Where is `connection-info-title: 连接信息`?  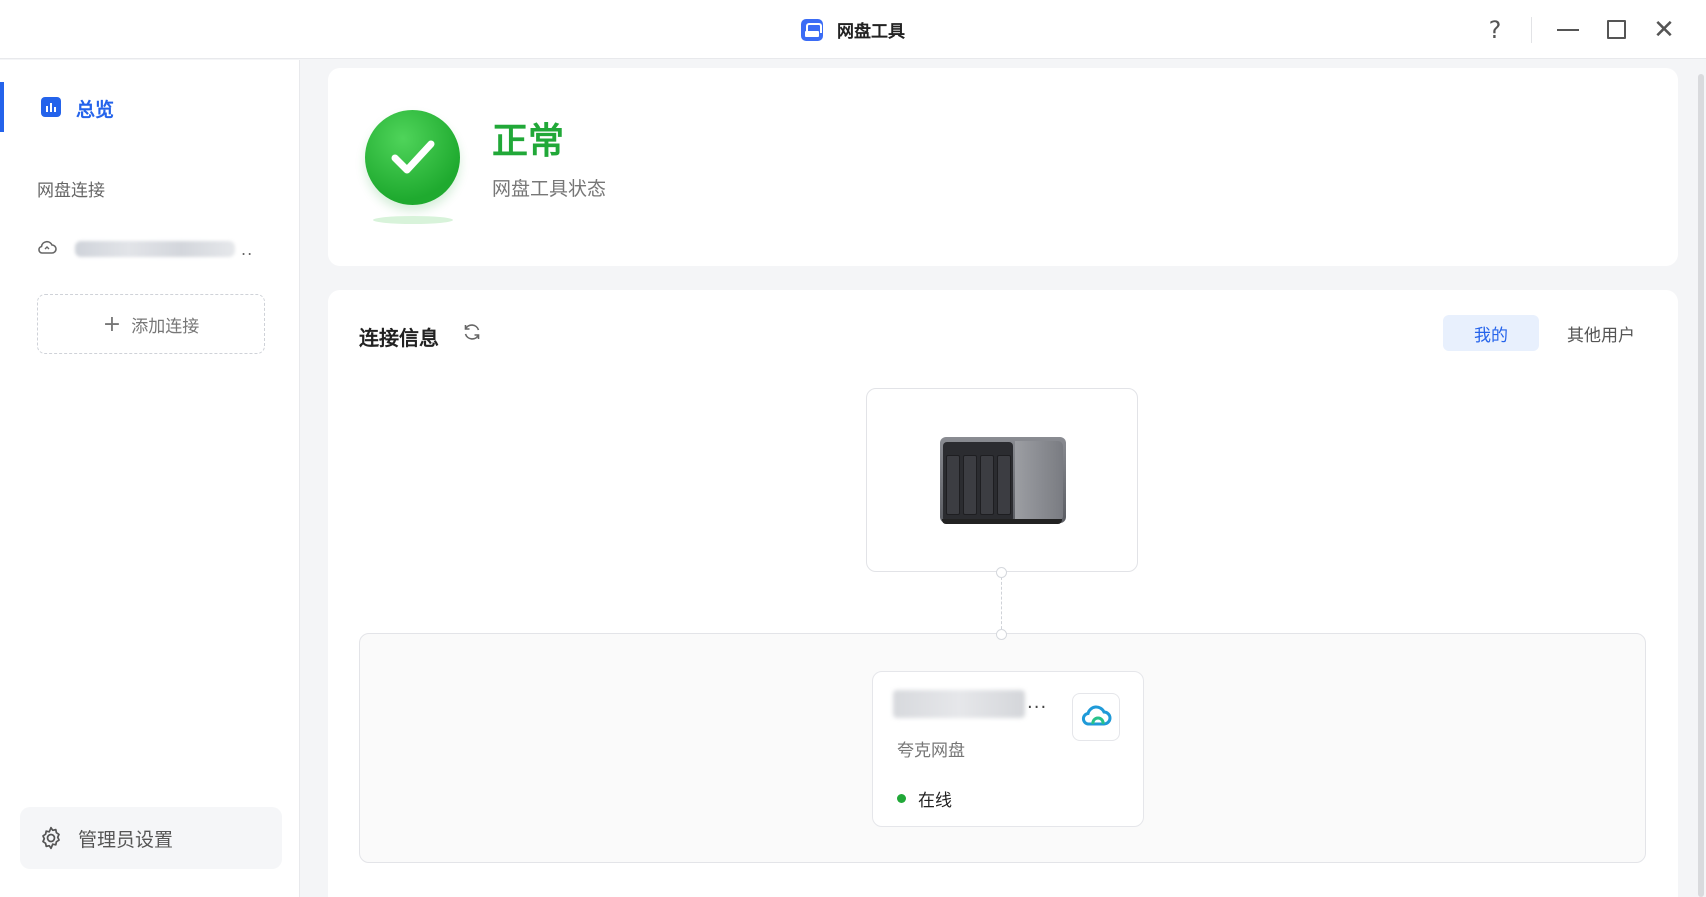
connection-info-title: 连接信息 is located at coordinates (399, 338).